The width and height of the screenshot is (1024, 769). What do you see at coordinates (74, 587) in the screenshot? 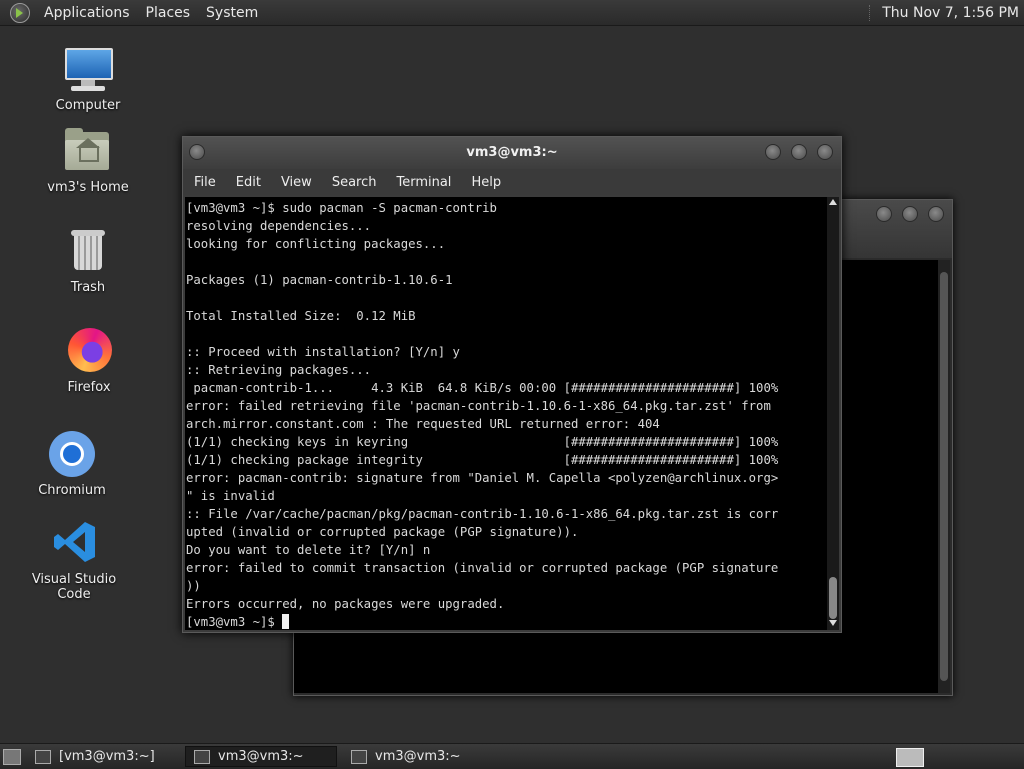
I see `desktop-icon-label: Visual Studio Code` at bounding box center [74, 587].